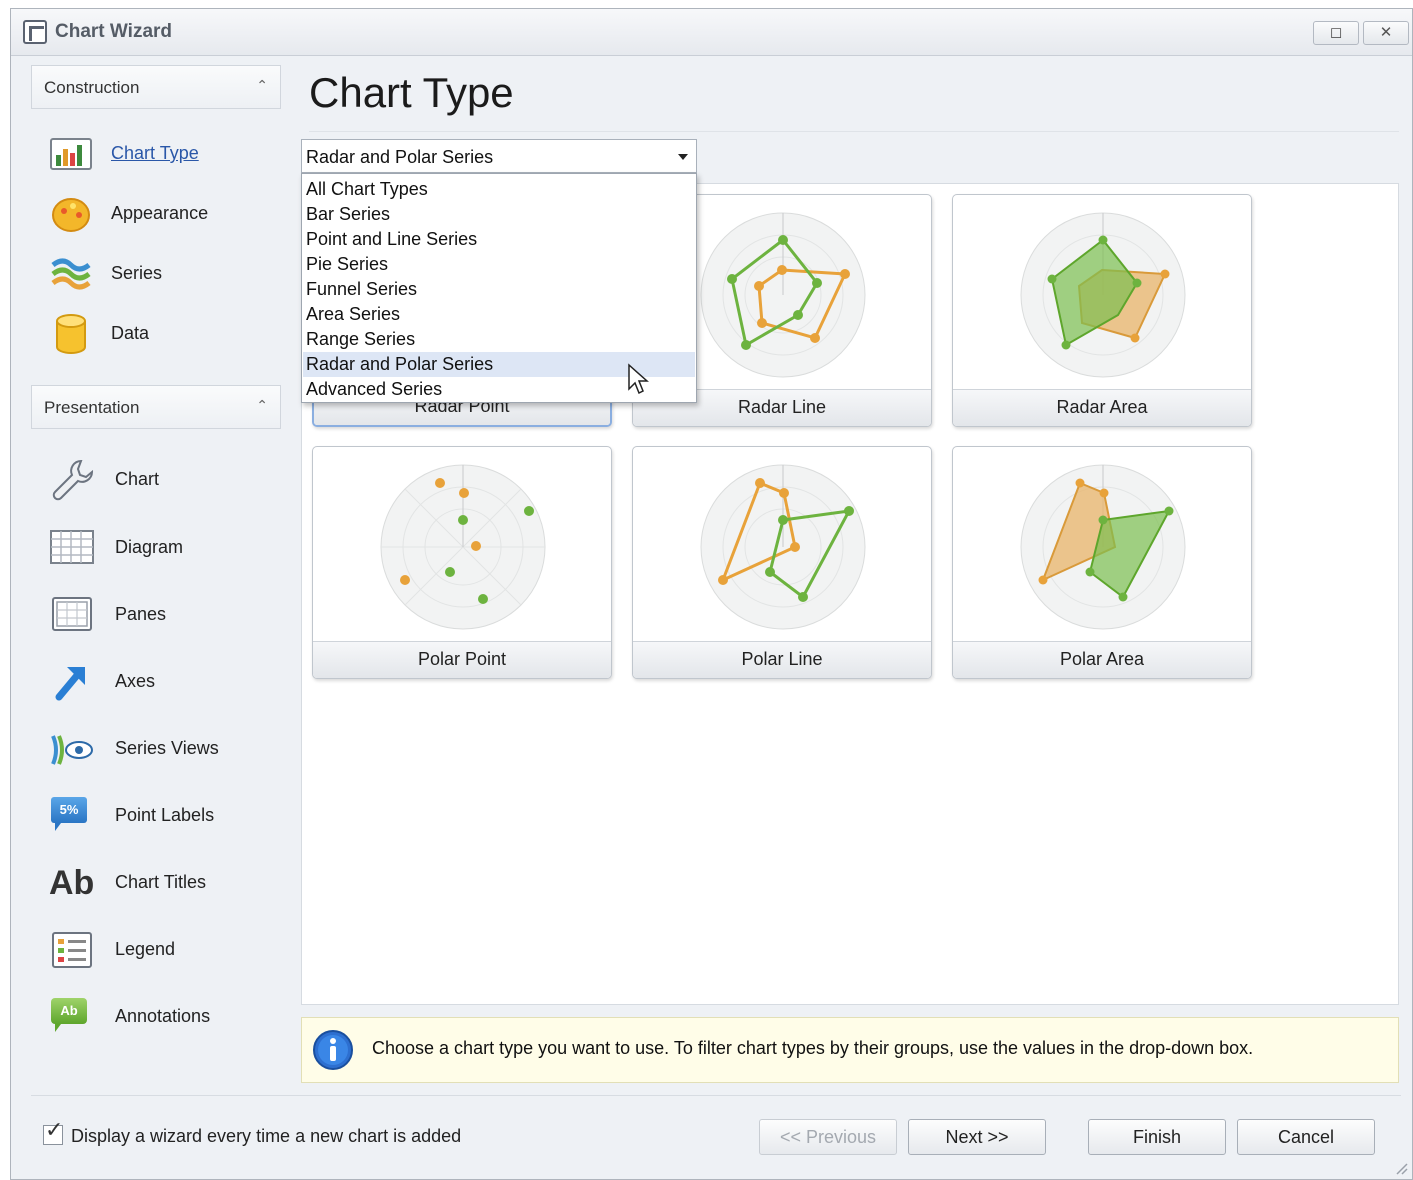  Describe the element at coordinates (71, 215) in the screenshot. I see `palette-icon` at that location.